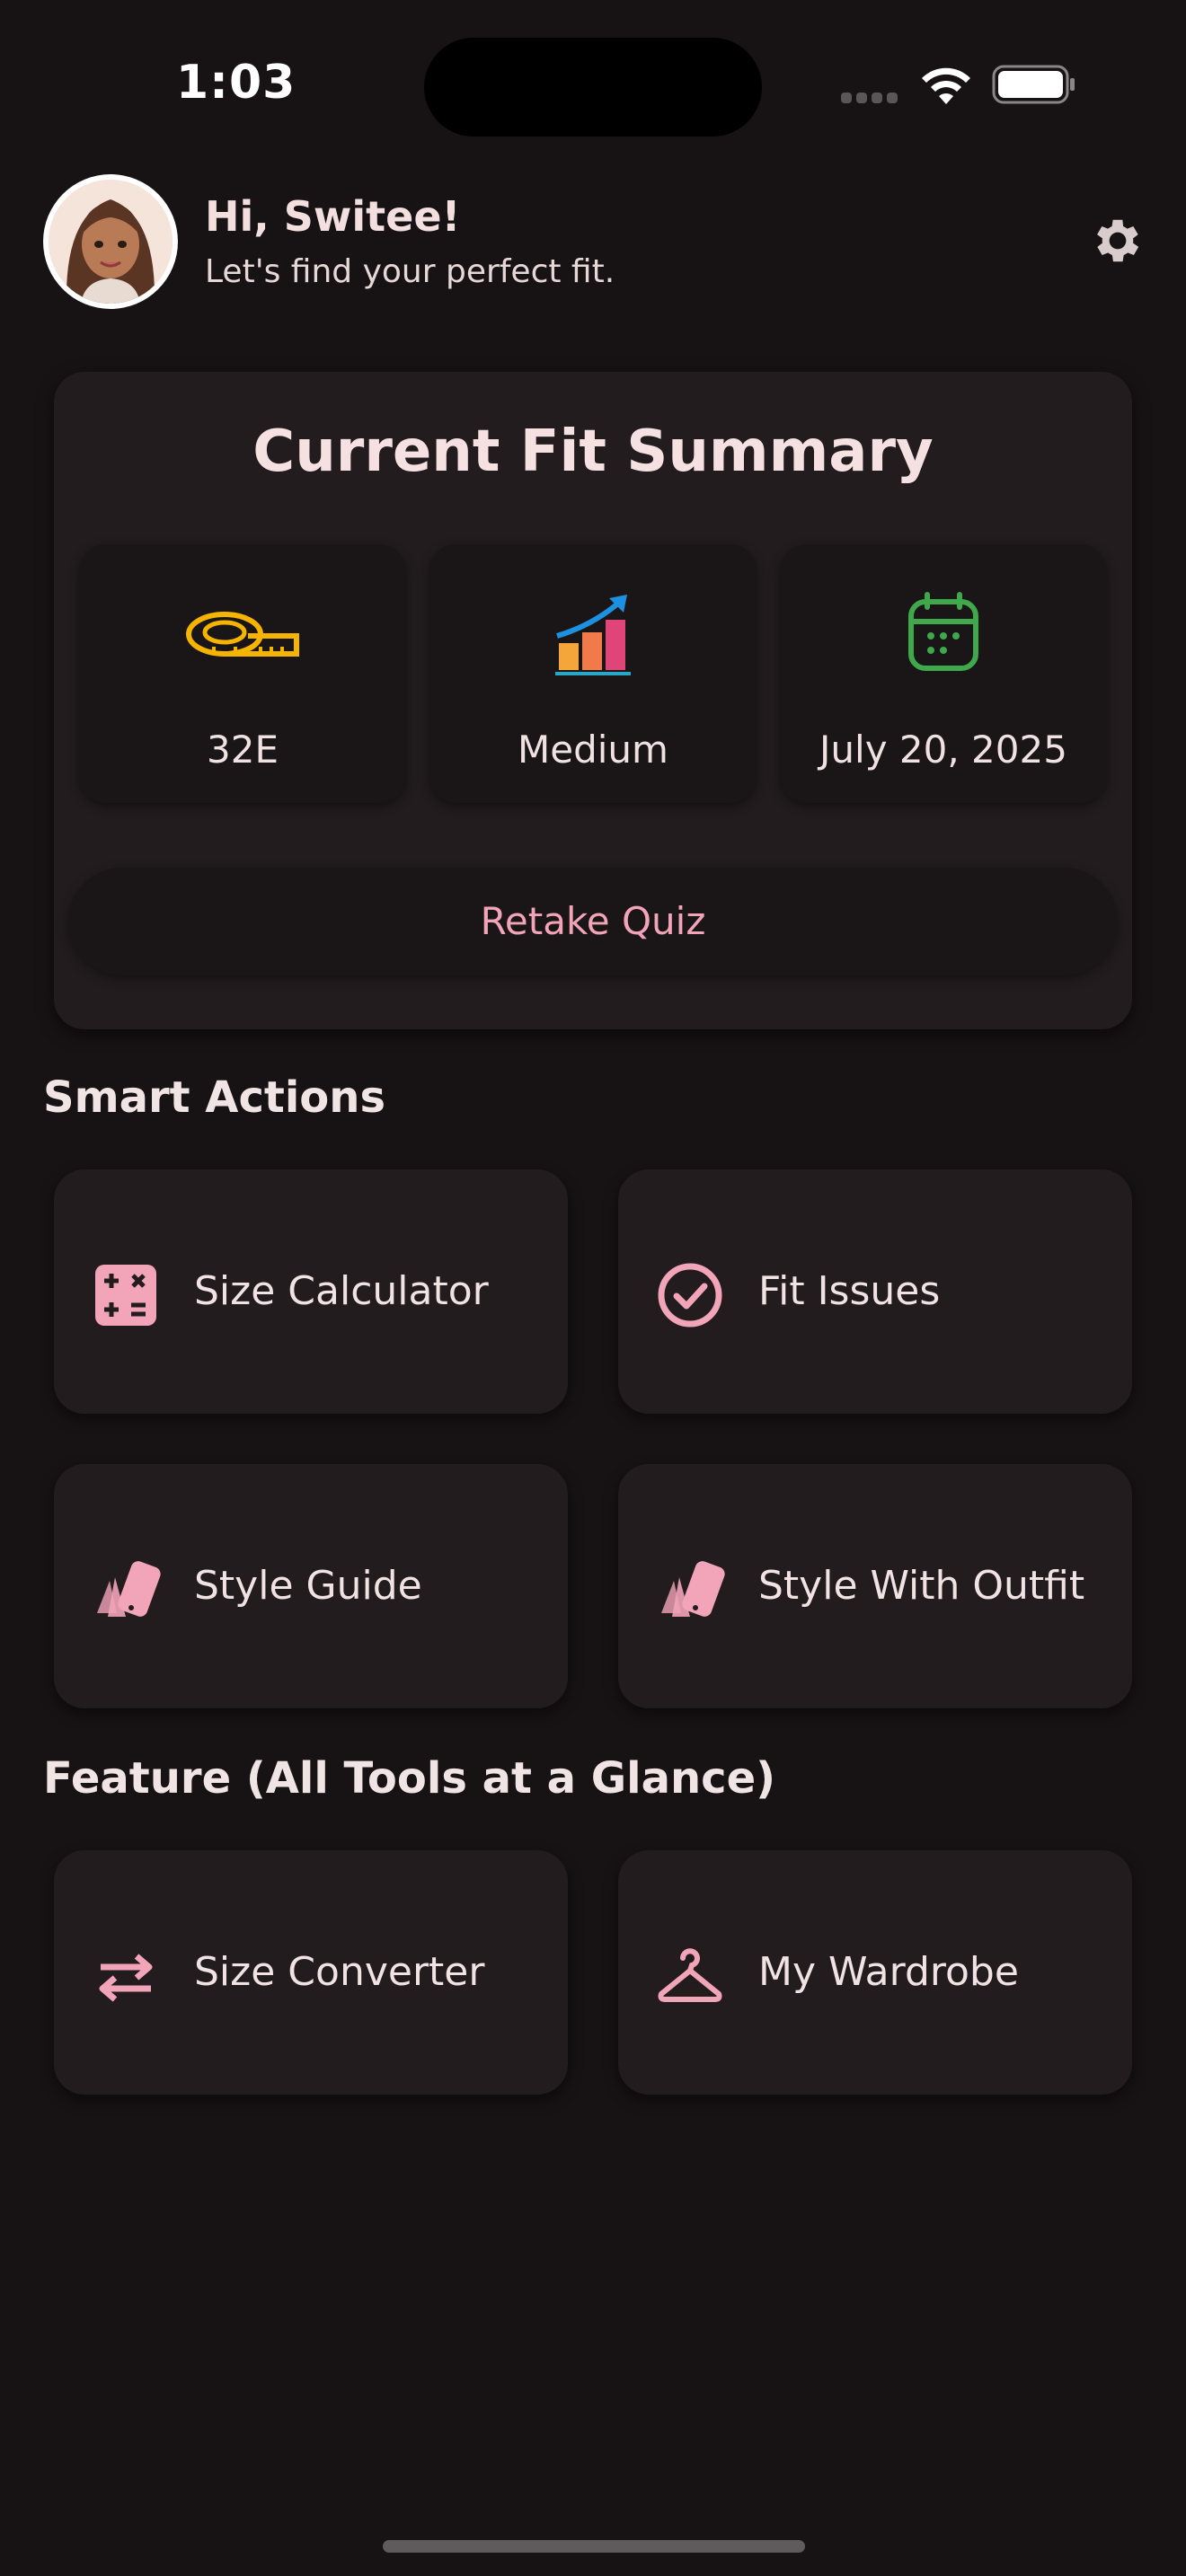 The image size is (1186, 2576). I want to click on fit-issues-label: Fit Issues, so click(849, 1291).